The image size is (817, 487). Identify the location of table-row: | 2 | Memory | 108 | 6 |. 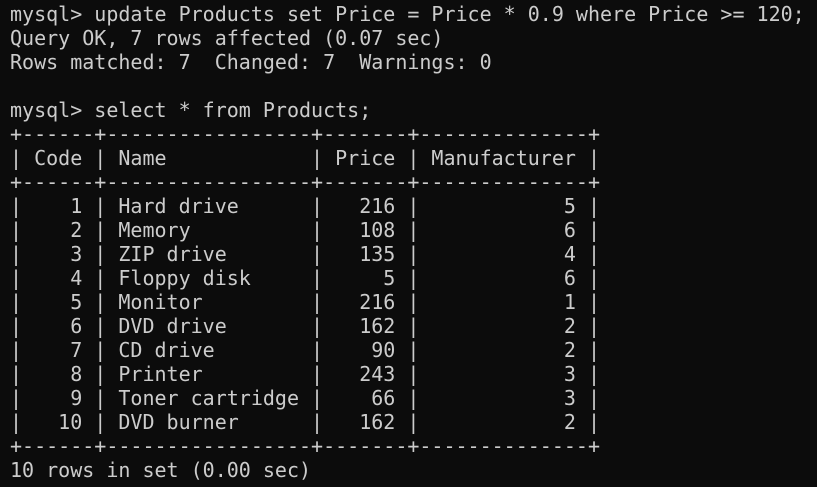
(305, 230).